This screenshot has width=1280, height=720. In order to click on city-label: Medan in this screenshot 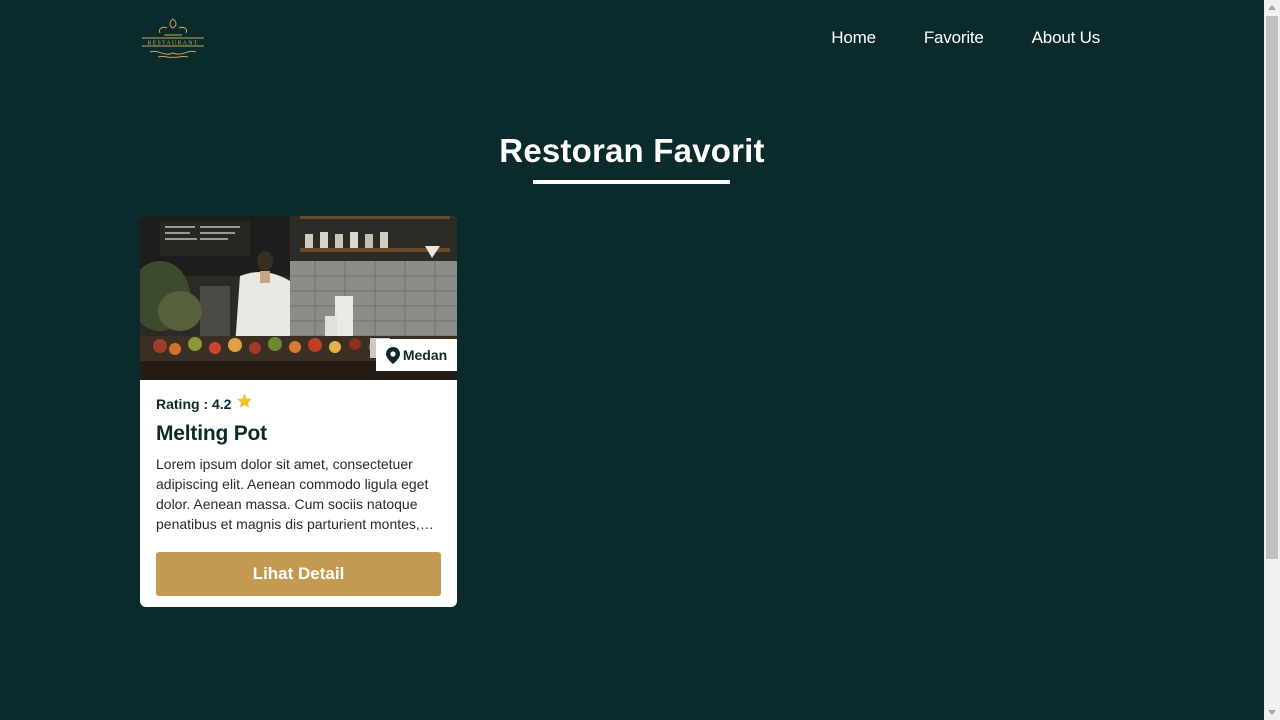, I will do `click(425, 355)`.